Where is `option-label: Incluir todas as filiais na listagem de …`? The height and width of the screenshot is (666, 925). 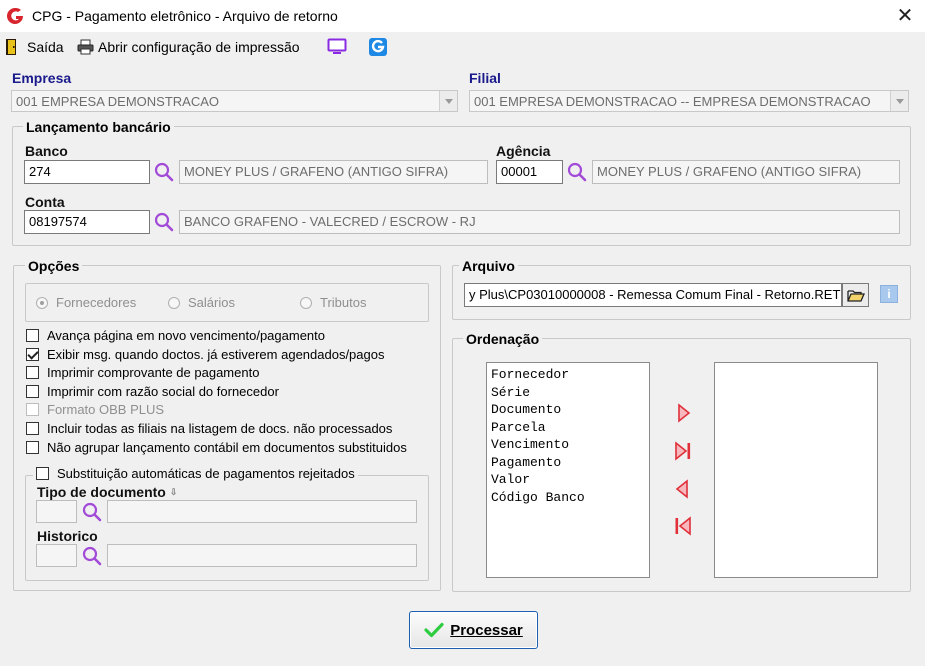 option-label: Incluir todas as filiais na listagem de … is located at coordinates (220, 428).